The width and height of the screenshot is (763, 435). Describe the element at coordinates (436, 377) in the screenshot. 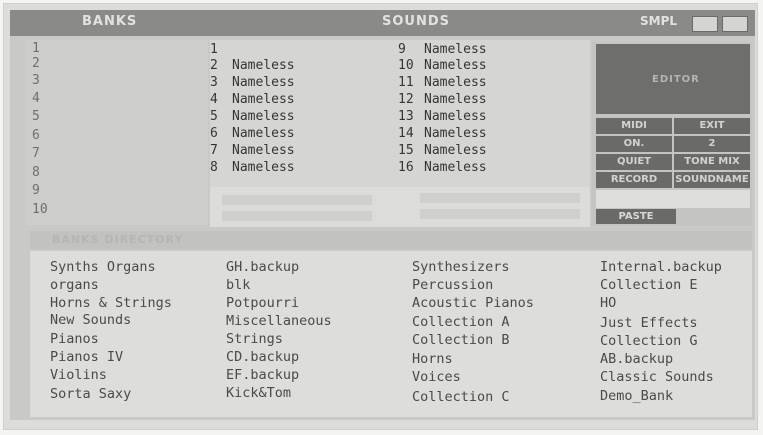

I see `list-item: Voices` at that location.